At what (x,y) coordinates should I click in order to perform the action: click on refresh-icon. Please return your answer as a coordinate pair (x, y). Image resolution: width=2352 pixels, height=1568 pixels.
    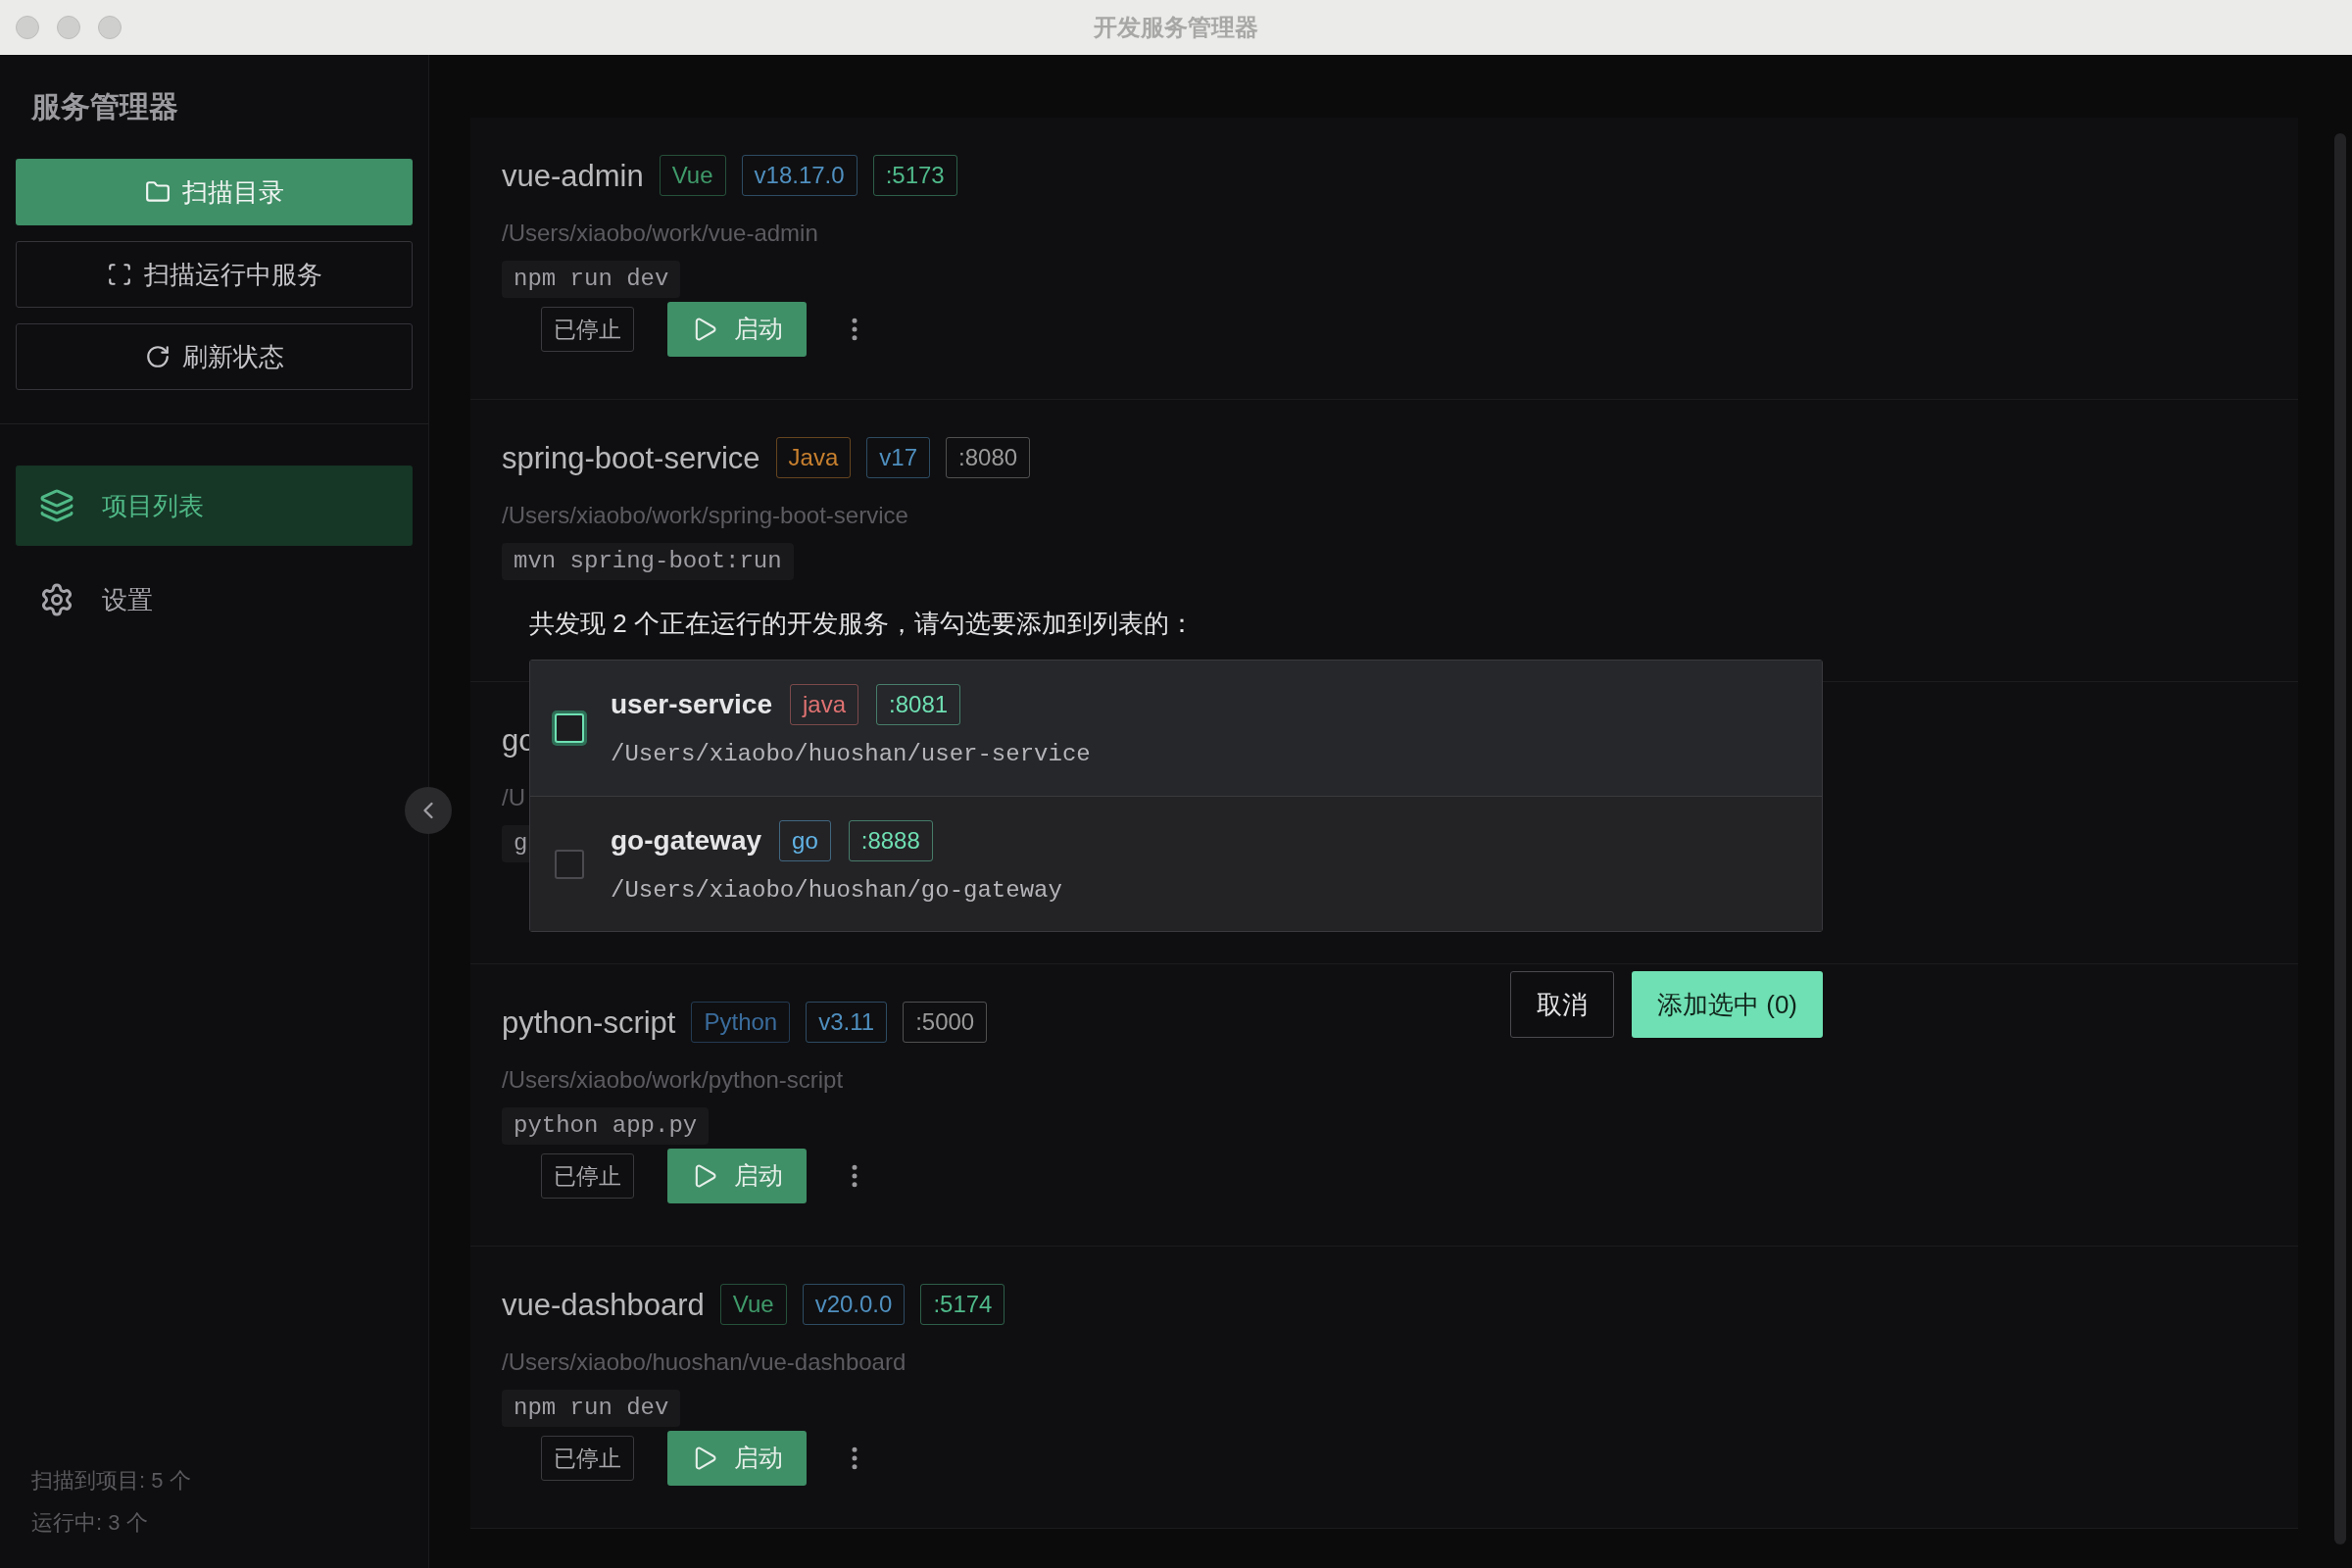
    Looking at the image, I should click on (157, 356).